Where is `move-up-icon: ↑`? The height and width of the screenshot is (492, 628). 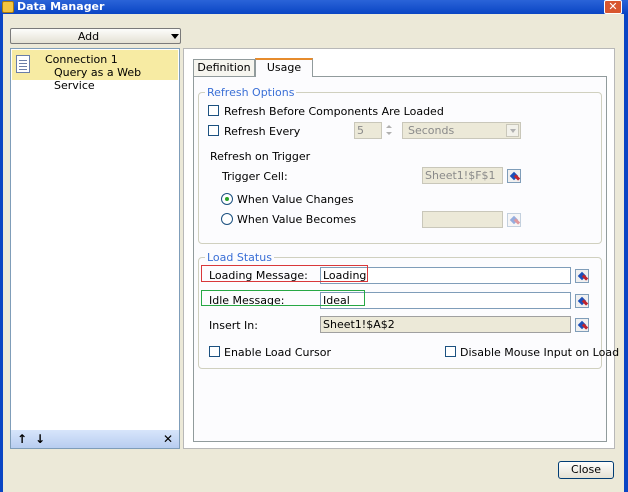
move-up-icon: ↑ is located at coordinates (22, 439).